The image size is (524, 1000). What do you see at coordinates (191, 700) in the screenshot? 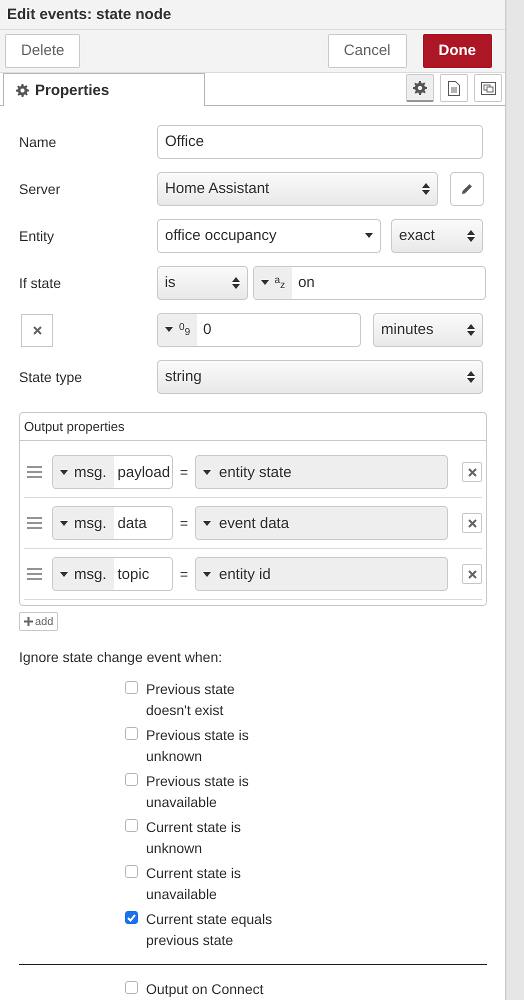
I see `checkbox-label: Previous state doesn't exist` at bounding box center [191, 700].